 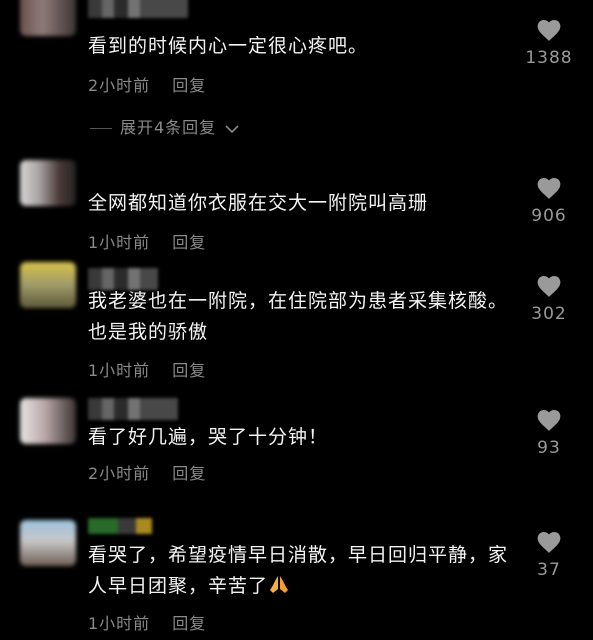 What do you see at coordinates (549, 58) in the screenshot?
I see `like-count: 1388` at bounding box center [549, 58].